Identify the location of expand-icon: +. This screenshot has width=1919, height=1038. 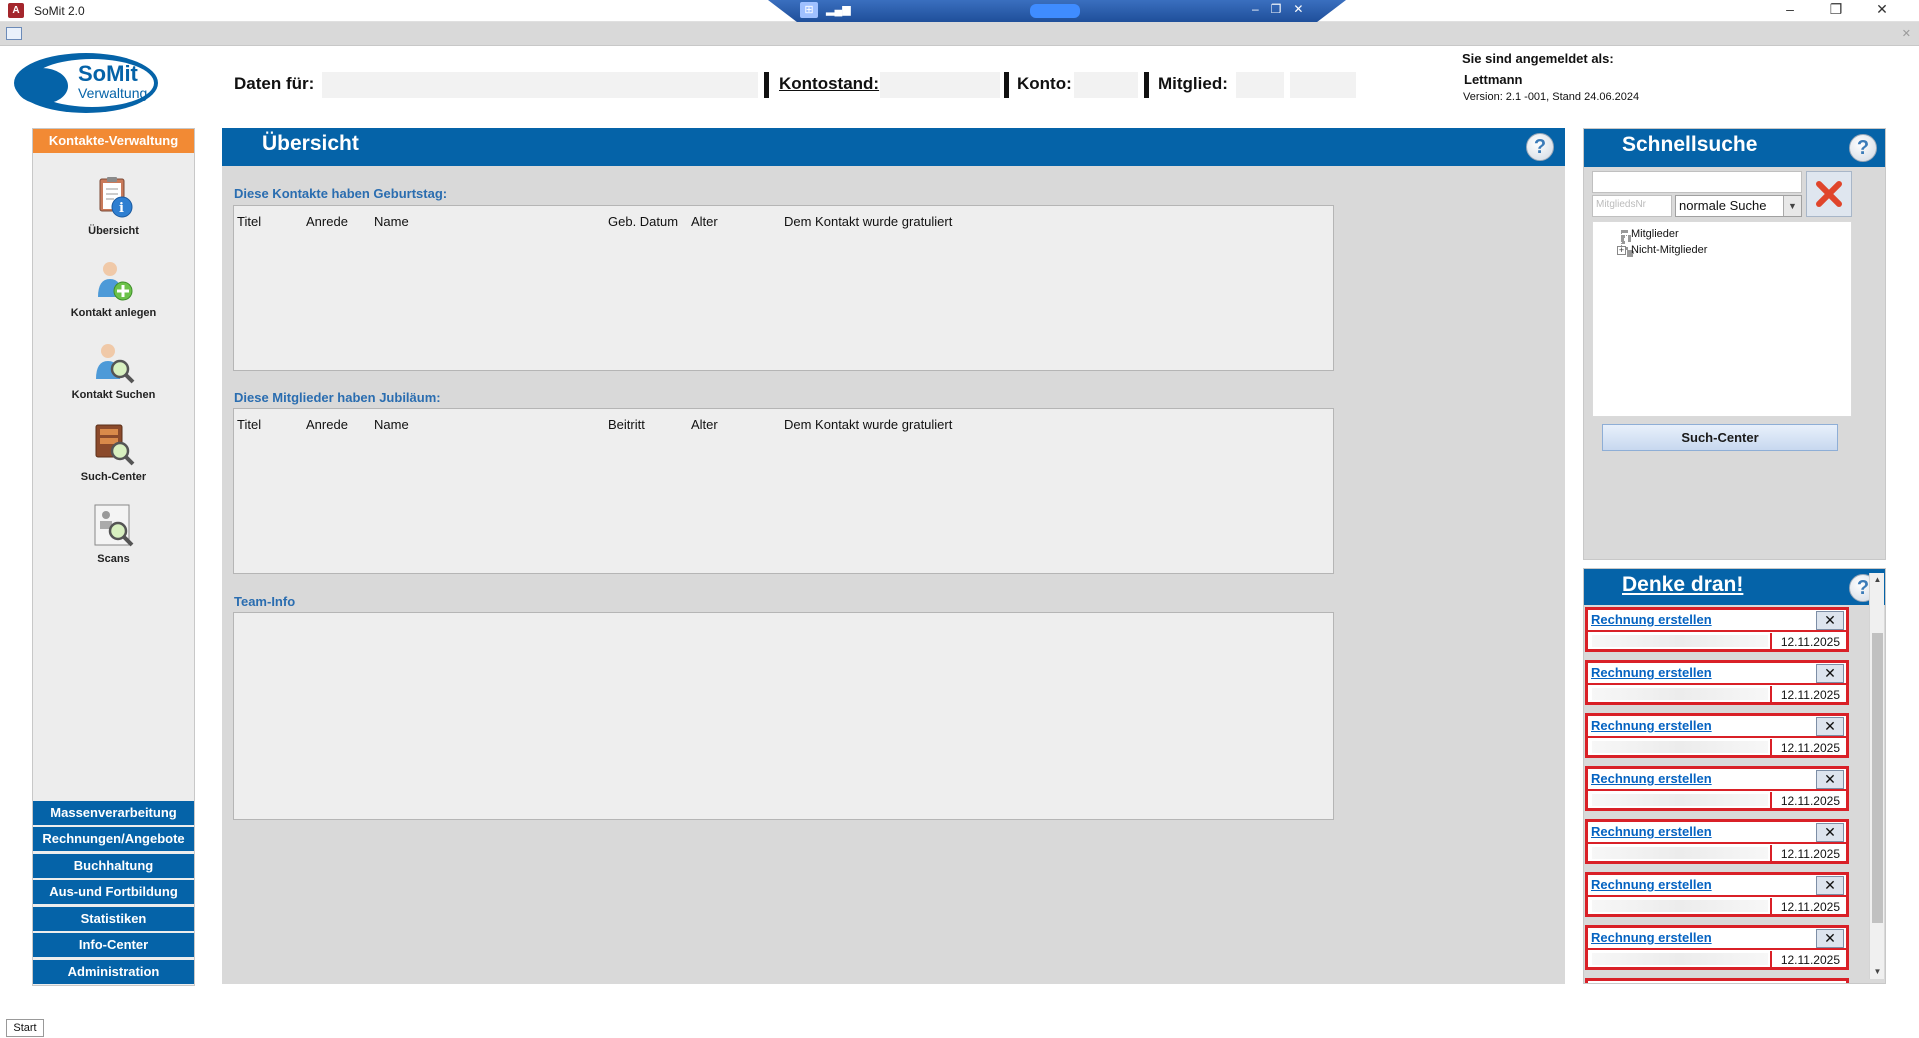
(1621, 250).